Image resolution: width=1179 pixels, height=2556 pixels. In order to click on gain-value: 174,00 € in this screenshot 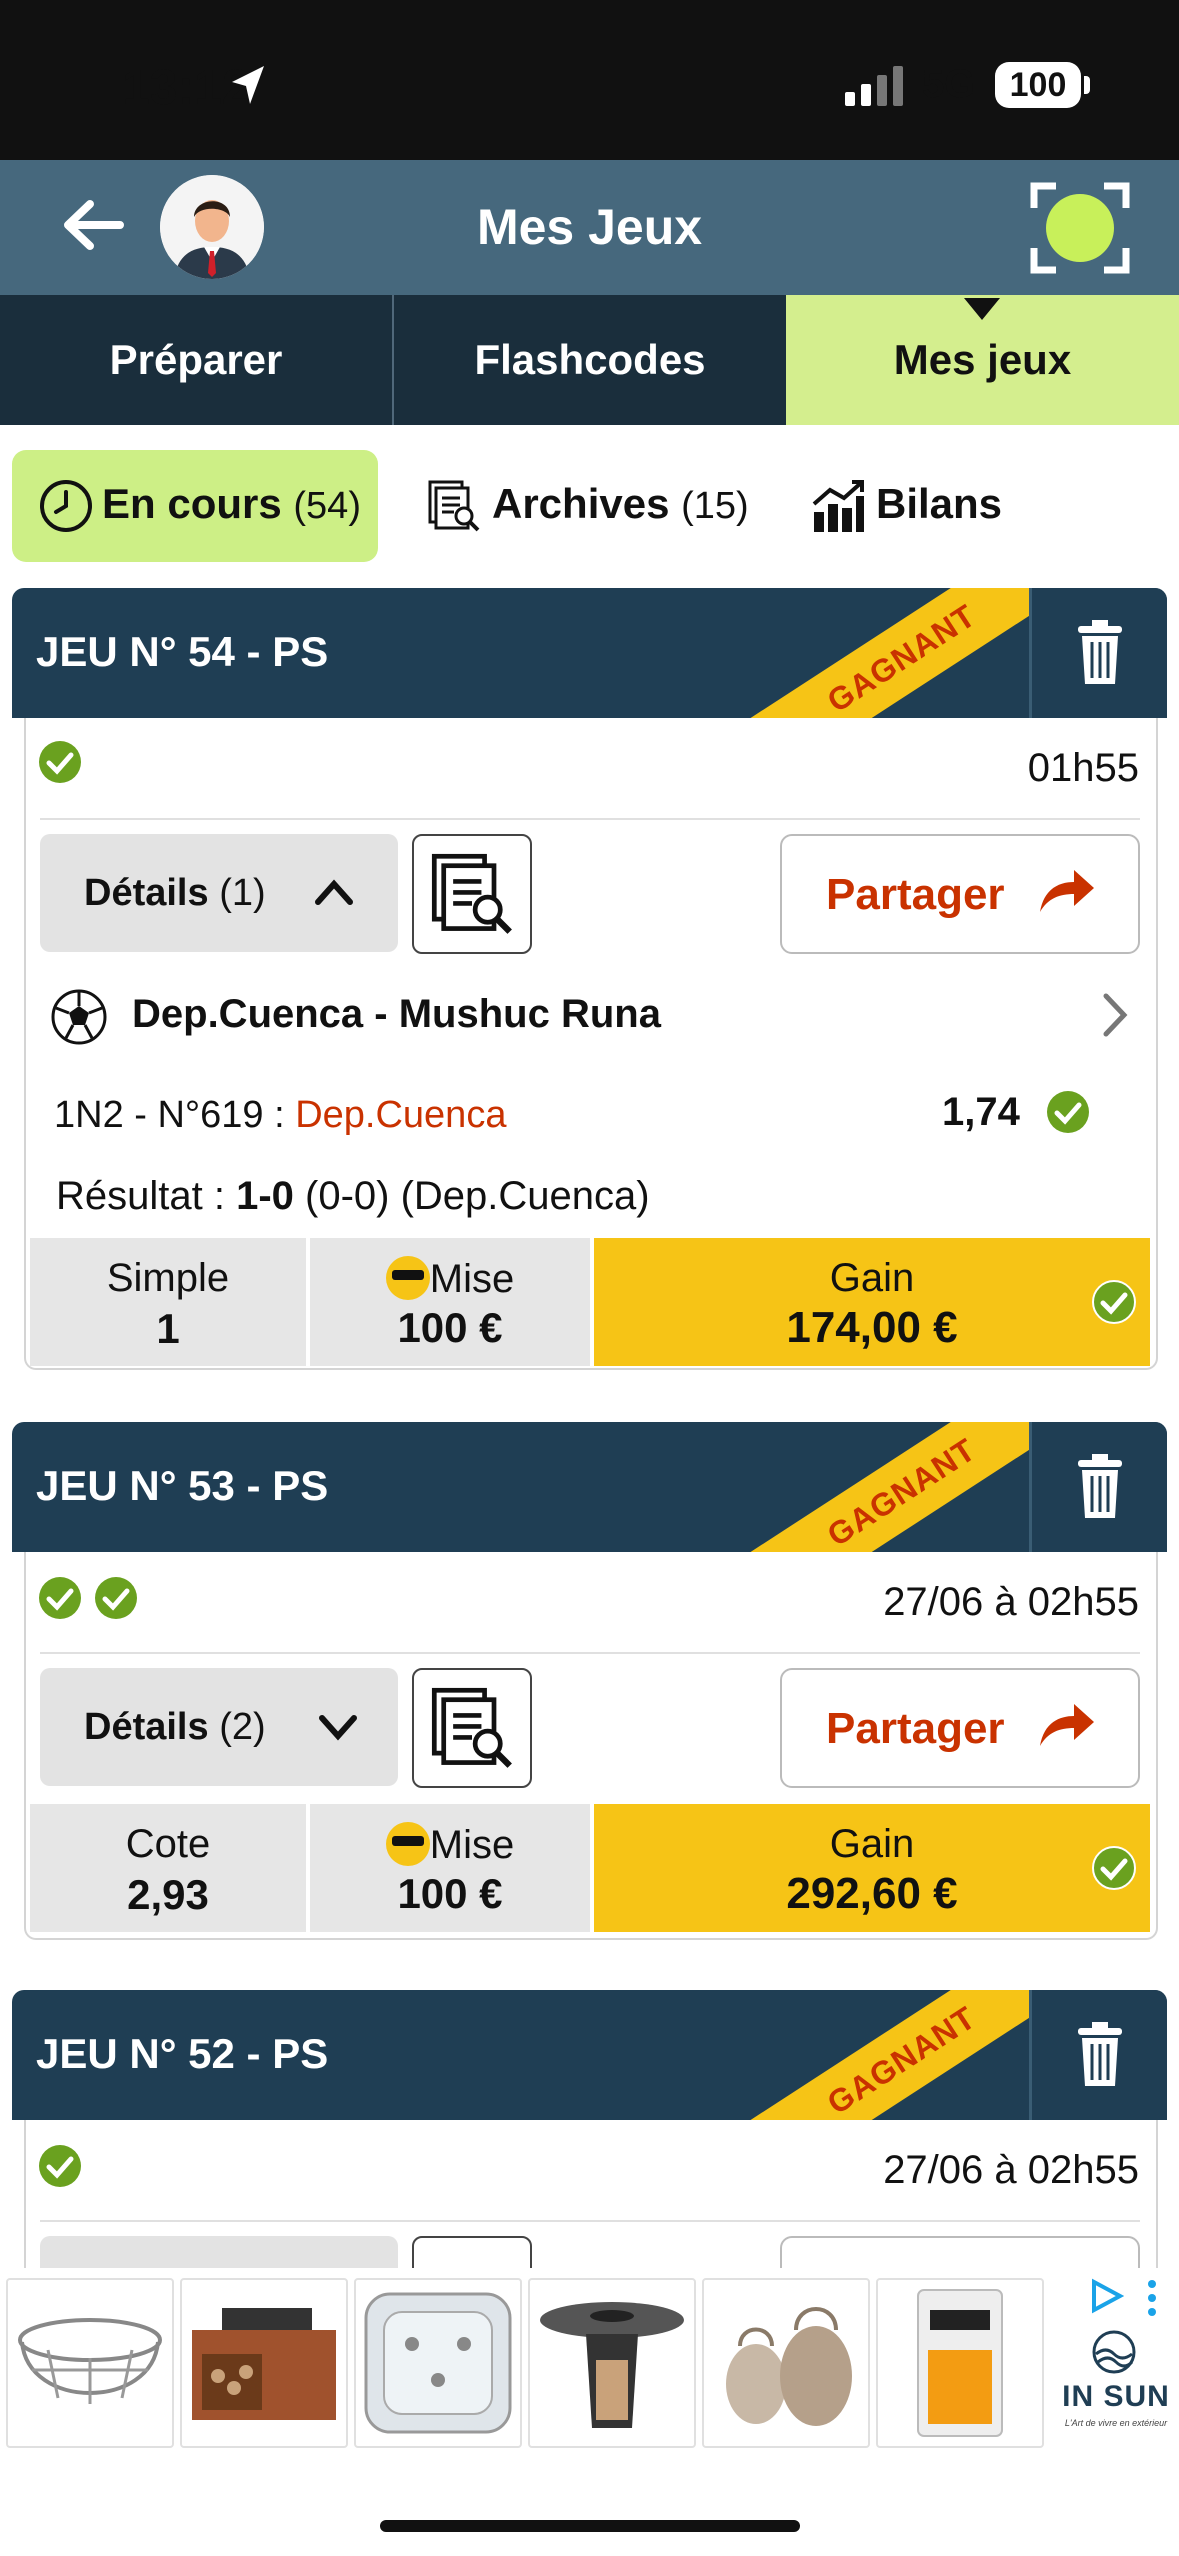, I will do `click(872, 1327)`.